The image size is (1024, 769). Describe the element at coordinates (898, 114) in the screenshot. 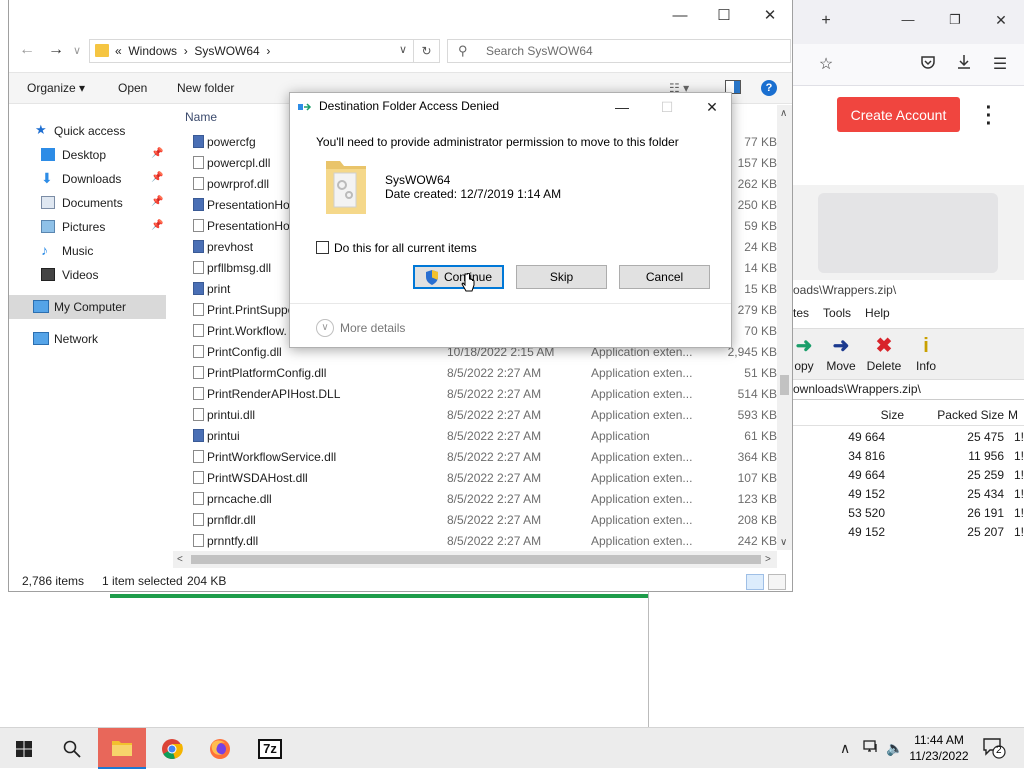

I see `create-account-button: Create Account` at that location.